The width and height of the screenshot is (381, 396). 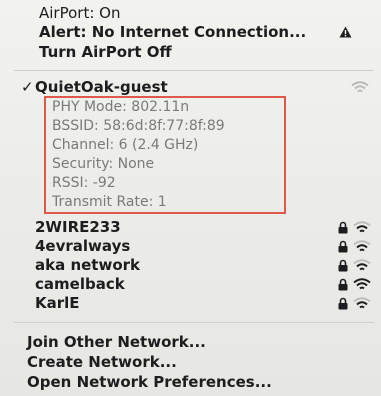 What do you see at coordinates (138, 126) in the screenshot?
I see `bssid: BSSID: 58:6d:8f:77:8f:89` at bounding box center [138, 126].